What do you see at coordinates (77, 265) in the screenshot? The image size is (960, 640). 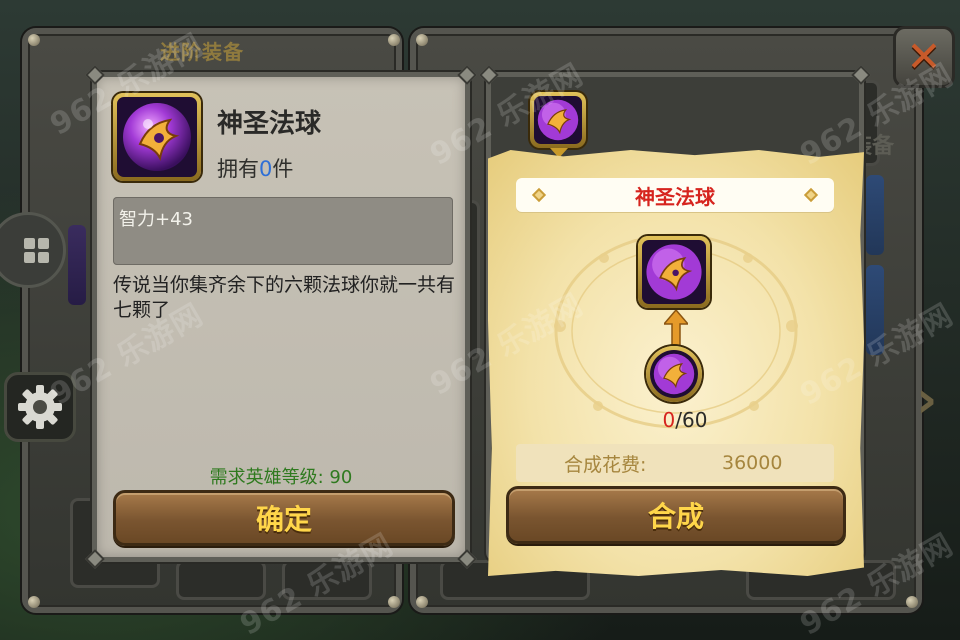 I see `background-item-strip` at bounding box center [77, 265].